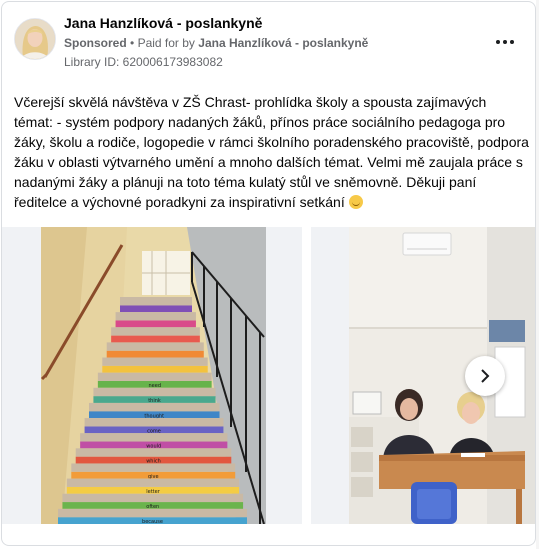 The image size is (539, 549). What do you see at coordinates (355, 202) in the screenshot?
I see `smiling-face-emoji` at bounding box center [355, 202].